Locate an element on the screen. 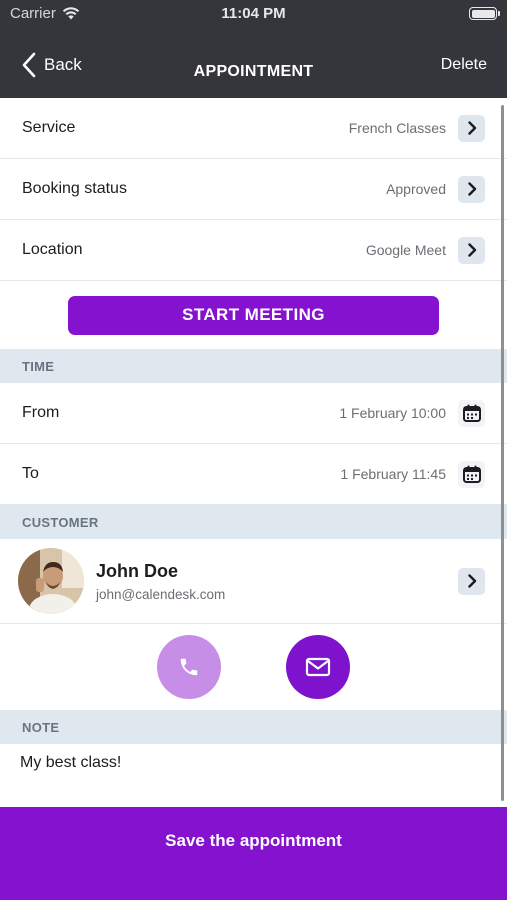 The height and width of the screenshot is (900, 507). email-button is located at coordinates (318, 667).